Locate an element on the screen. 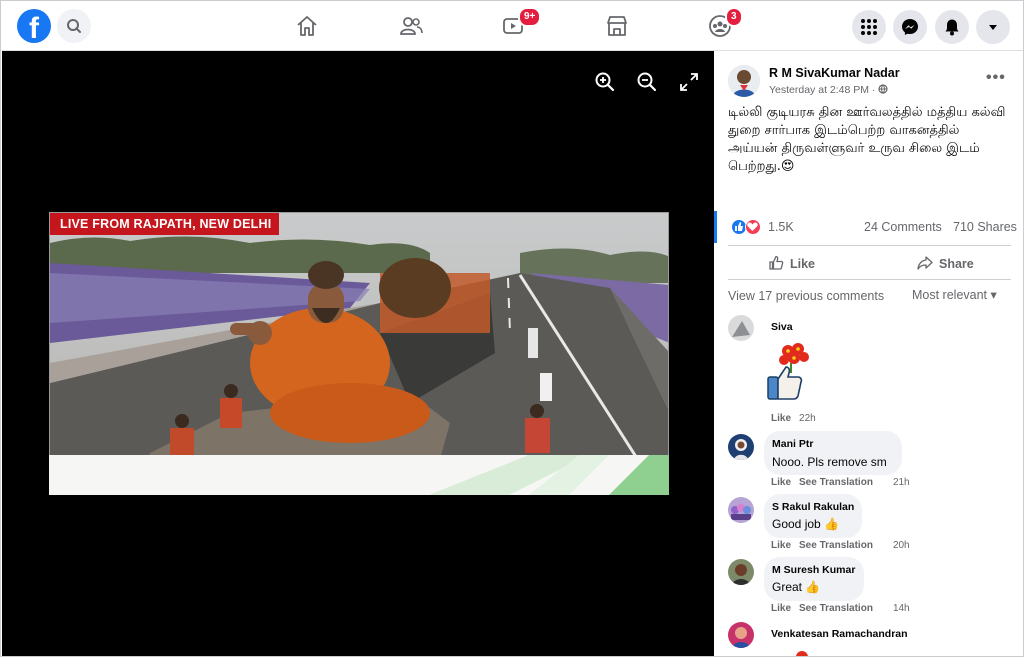 The height and width of the screenshot is (657, 1024). comment-count: 24 Comments is located at coordinates (903, 227).